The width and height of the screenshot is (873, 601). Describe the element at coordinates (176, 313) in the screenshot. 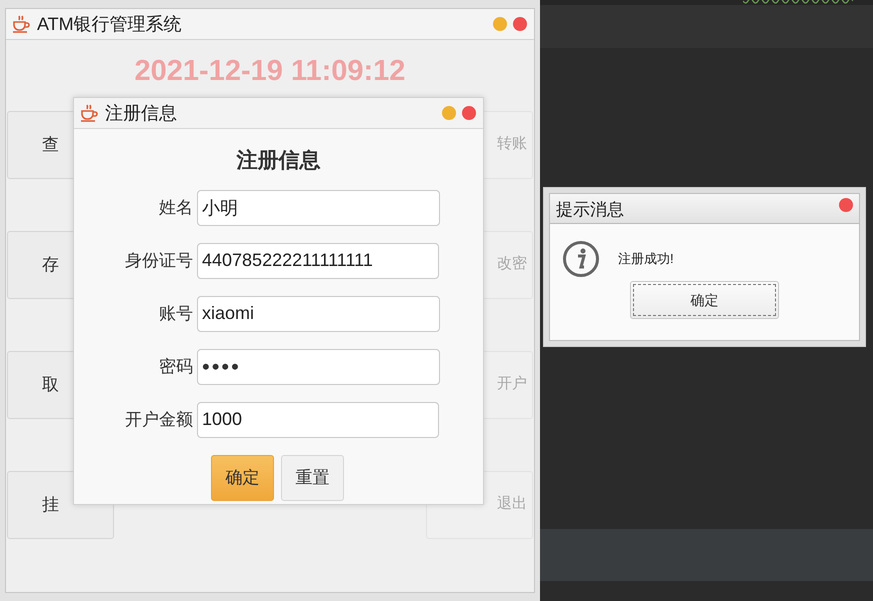

I see `field-label: 账号` at that location.